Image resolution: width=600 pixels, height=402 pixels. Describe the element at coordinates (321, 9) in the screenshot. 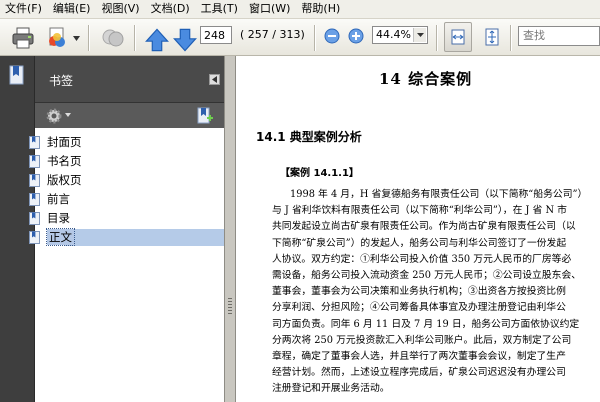

I see `menu-help: 帮助(H)` at that location.